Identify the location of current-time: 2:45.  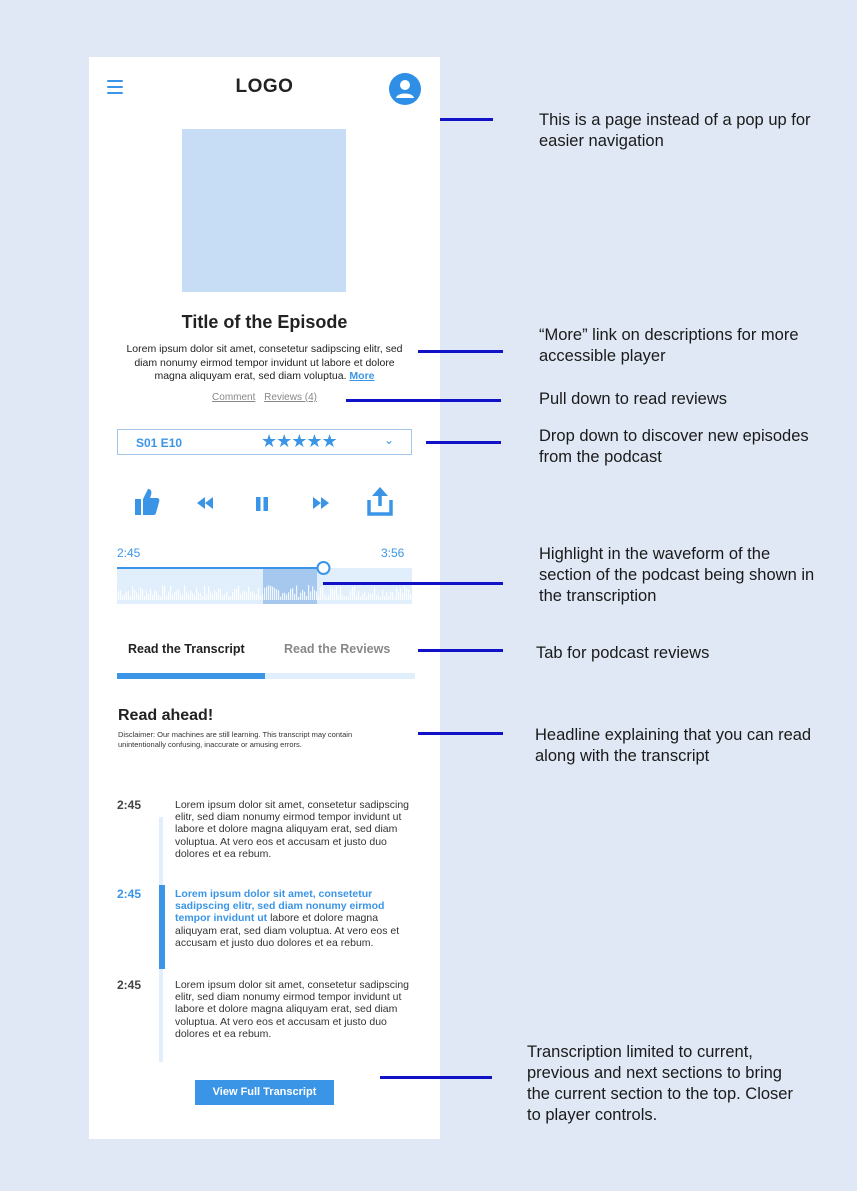
(129, 553).